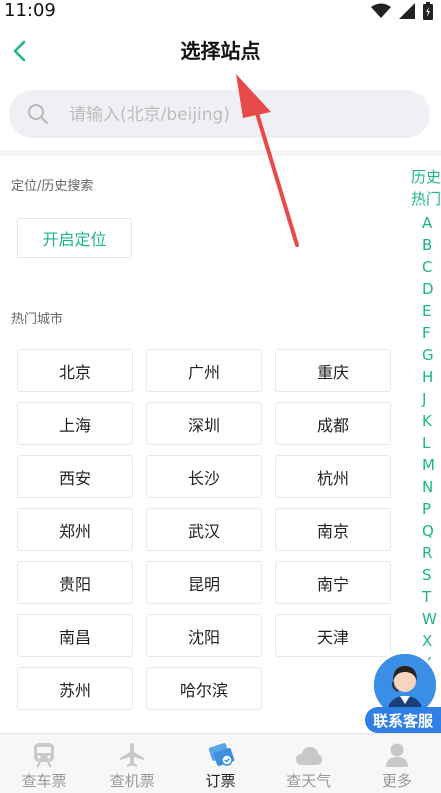 The width and height of the screenshot is (441, 793). What do you see at coordinates (427, 641) in the screenshot?
I see `index-item: X` at bounding box center [427, 641].